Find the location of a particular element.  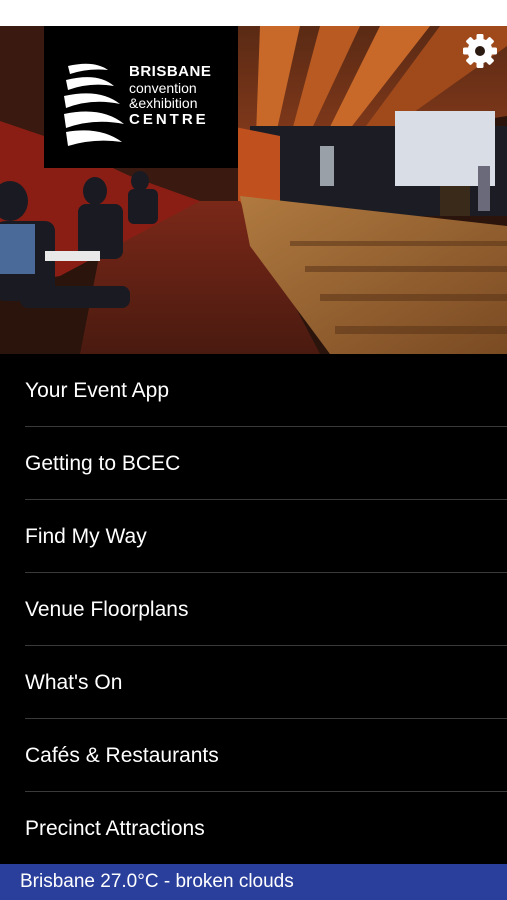

menu-item-venue-floorplans: Venue Floorplans is located at coordinates (253, 609).